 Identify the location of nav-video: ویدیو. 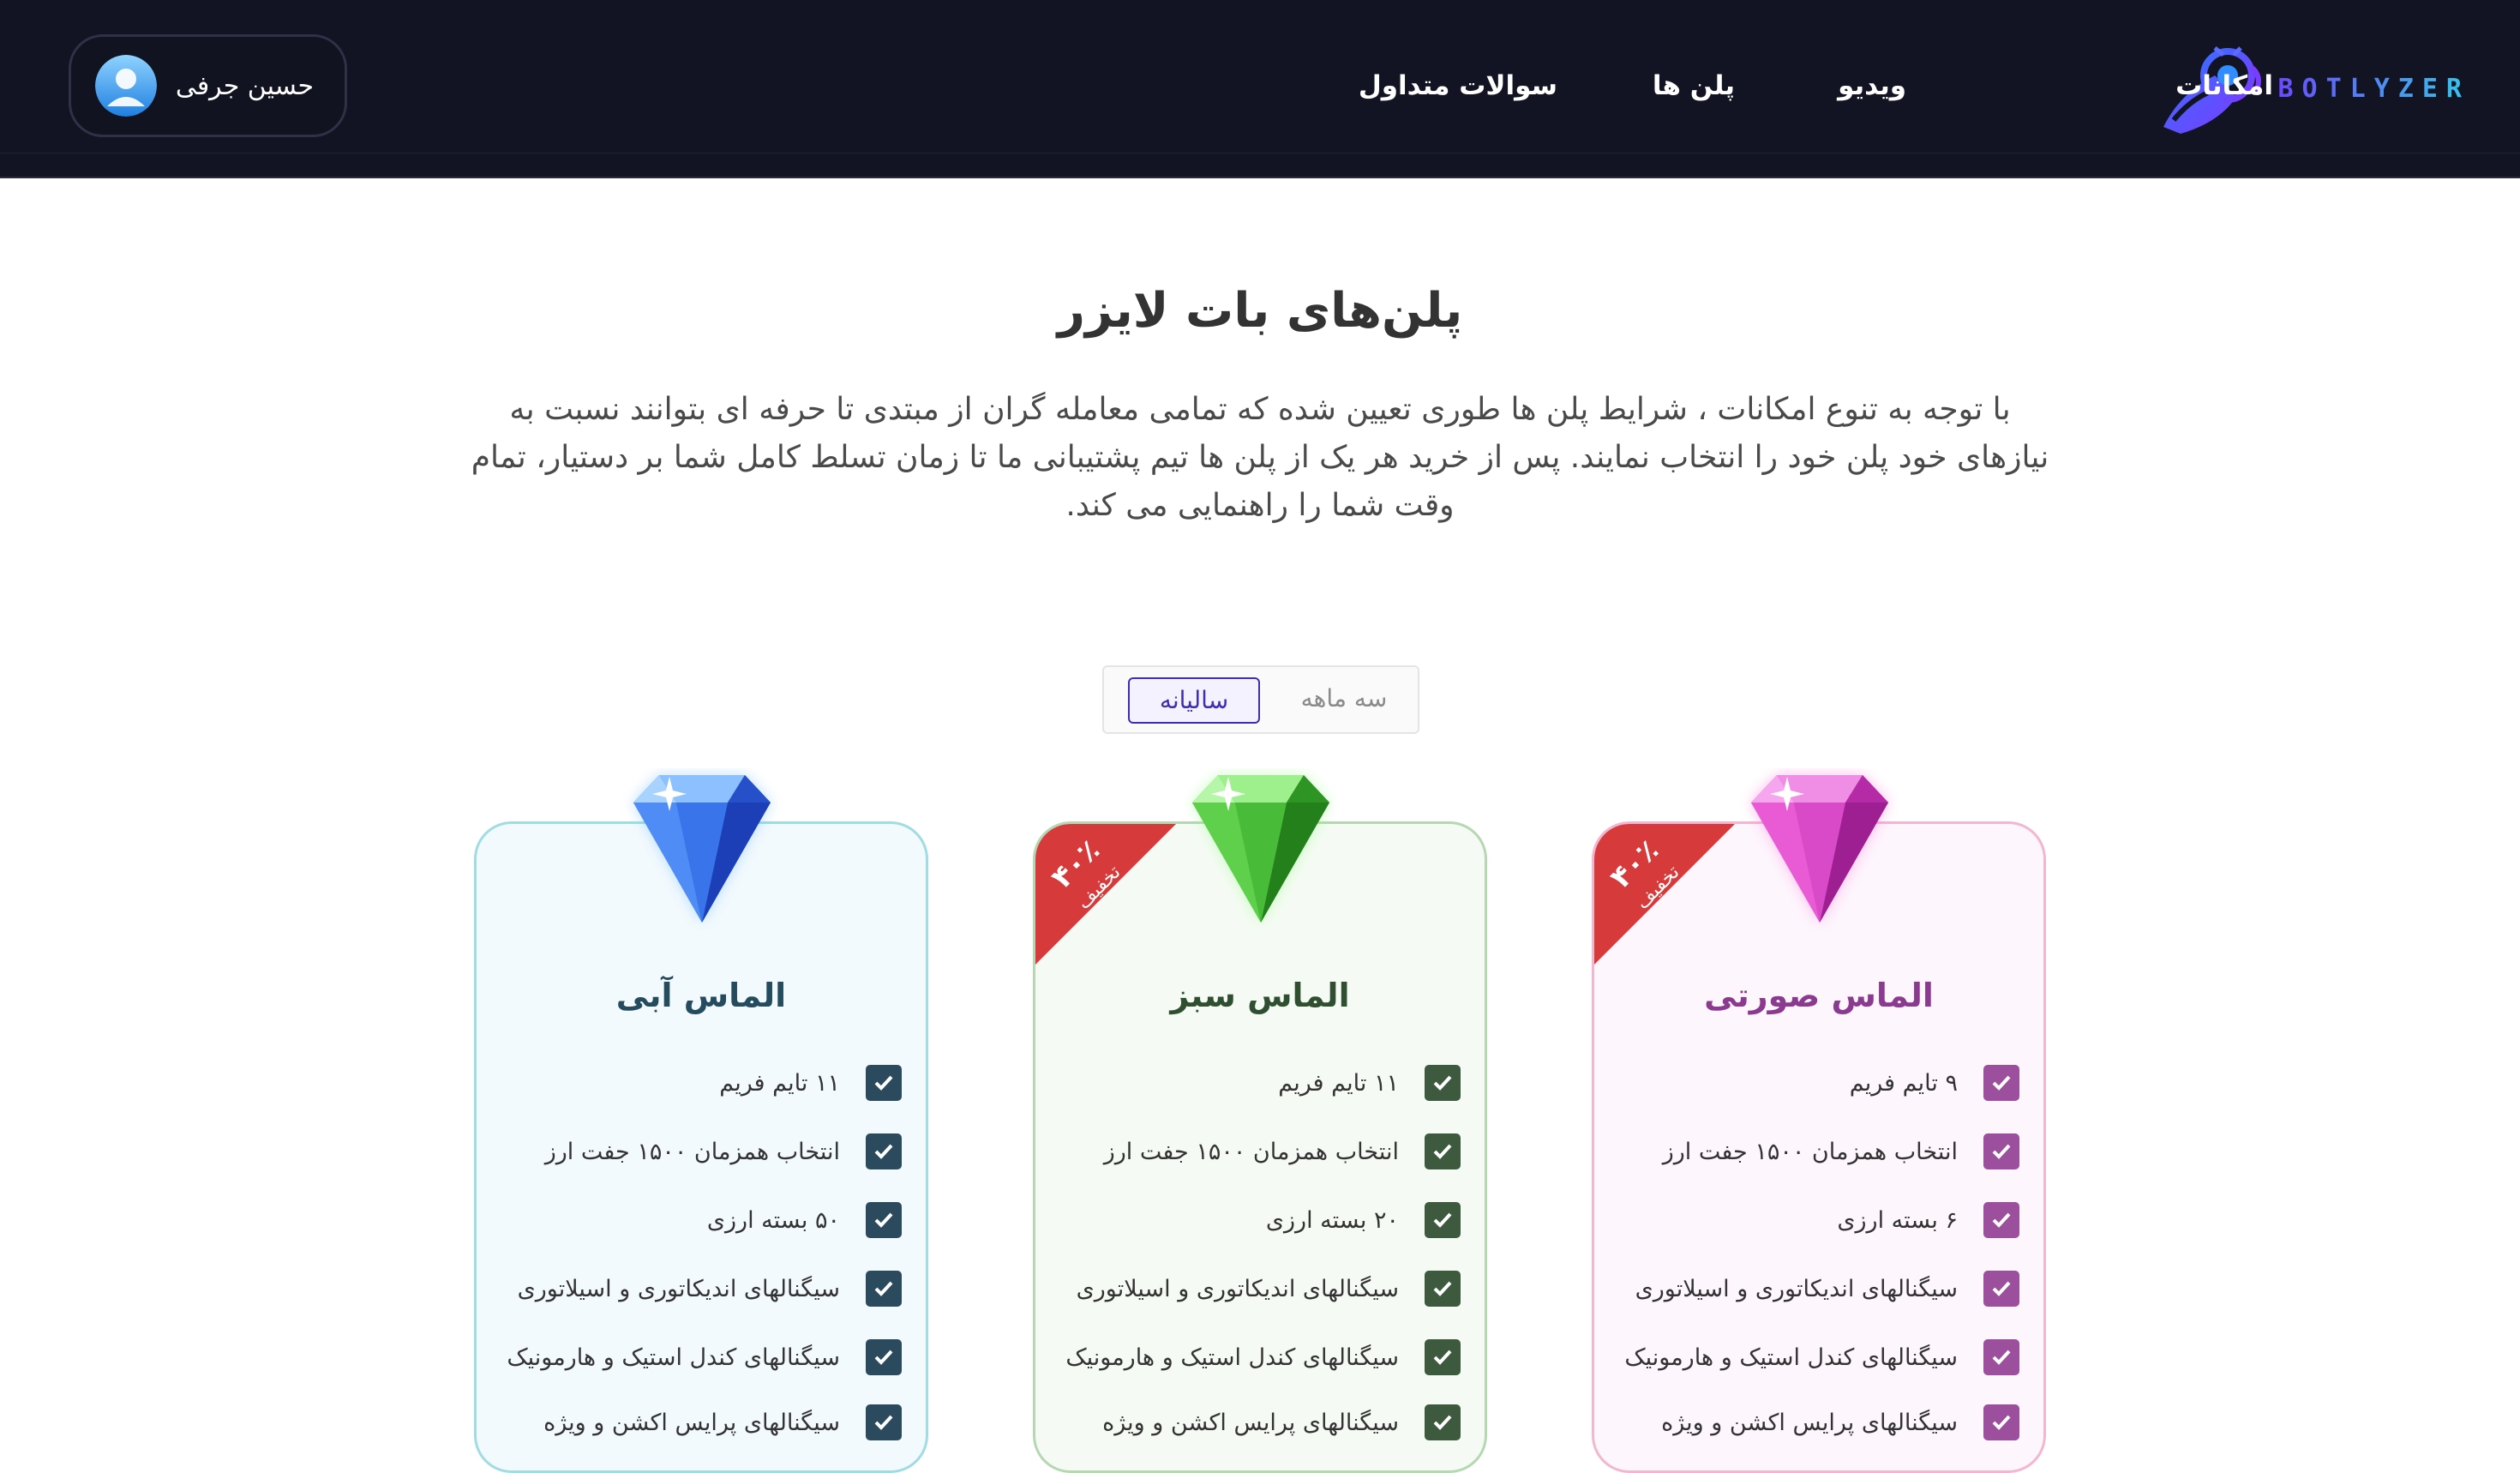
(1872, 85).